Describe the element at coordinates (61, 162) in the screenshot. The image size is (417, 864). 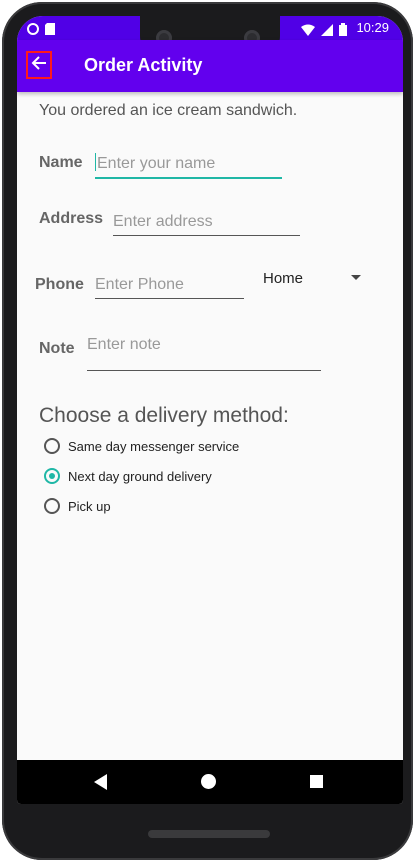
I see `name-label: Name` at that location.